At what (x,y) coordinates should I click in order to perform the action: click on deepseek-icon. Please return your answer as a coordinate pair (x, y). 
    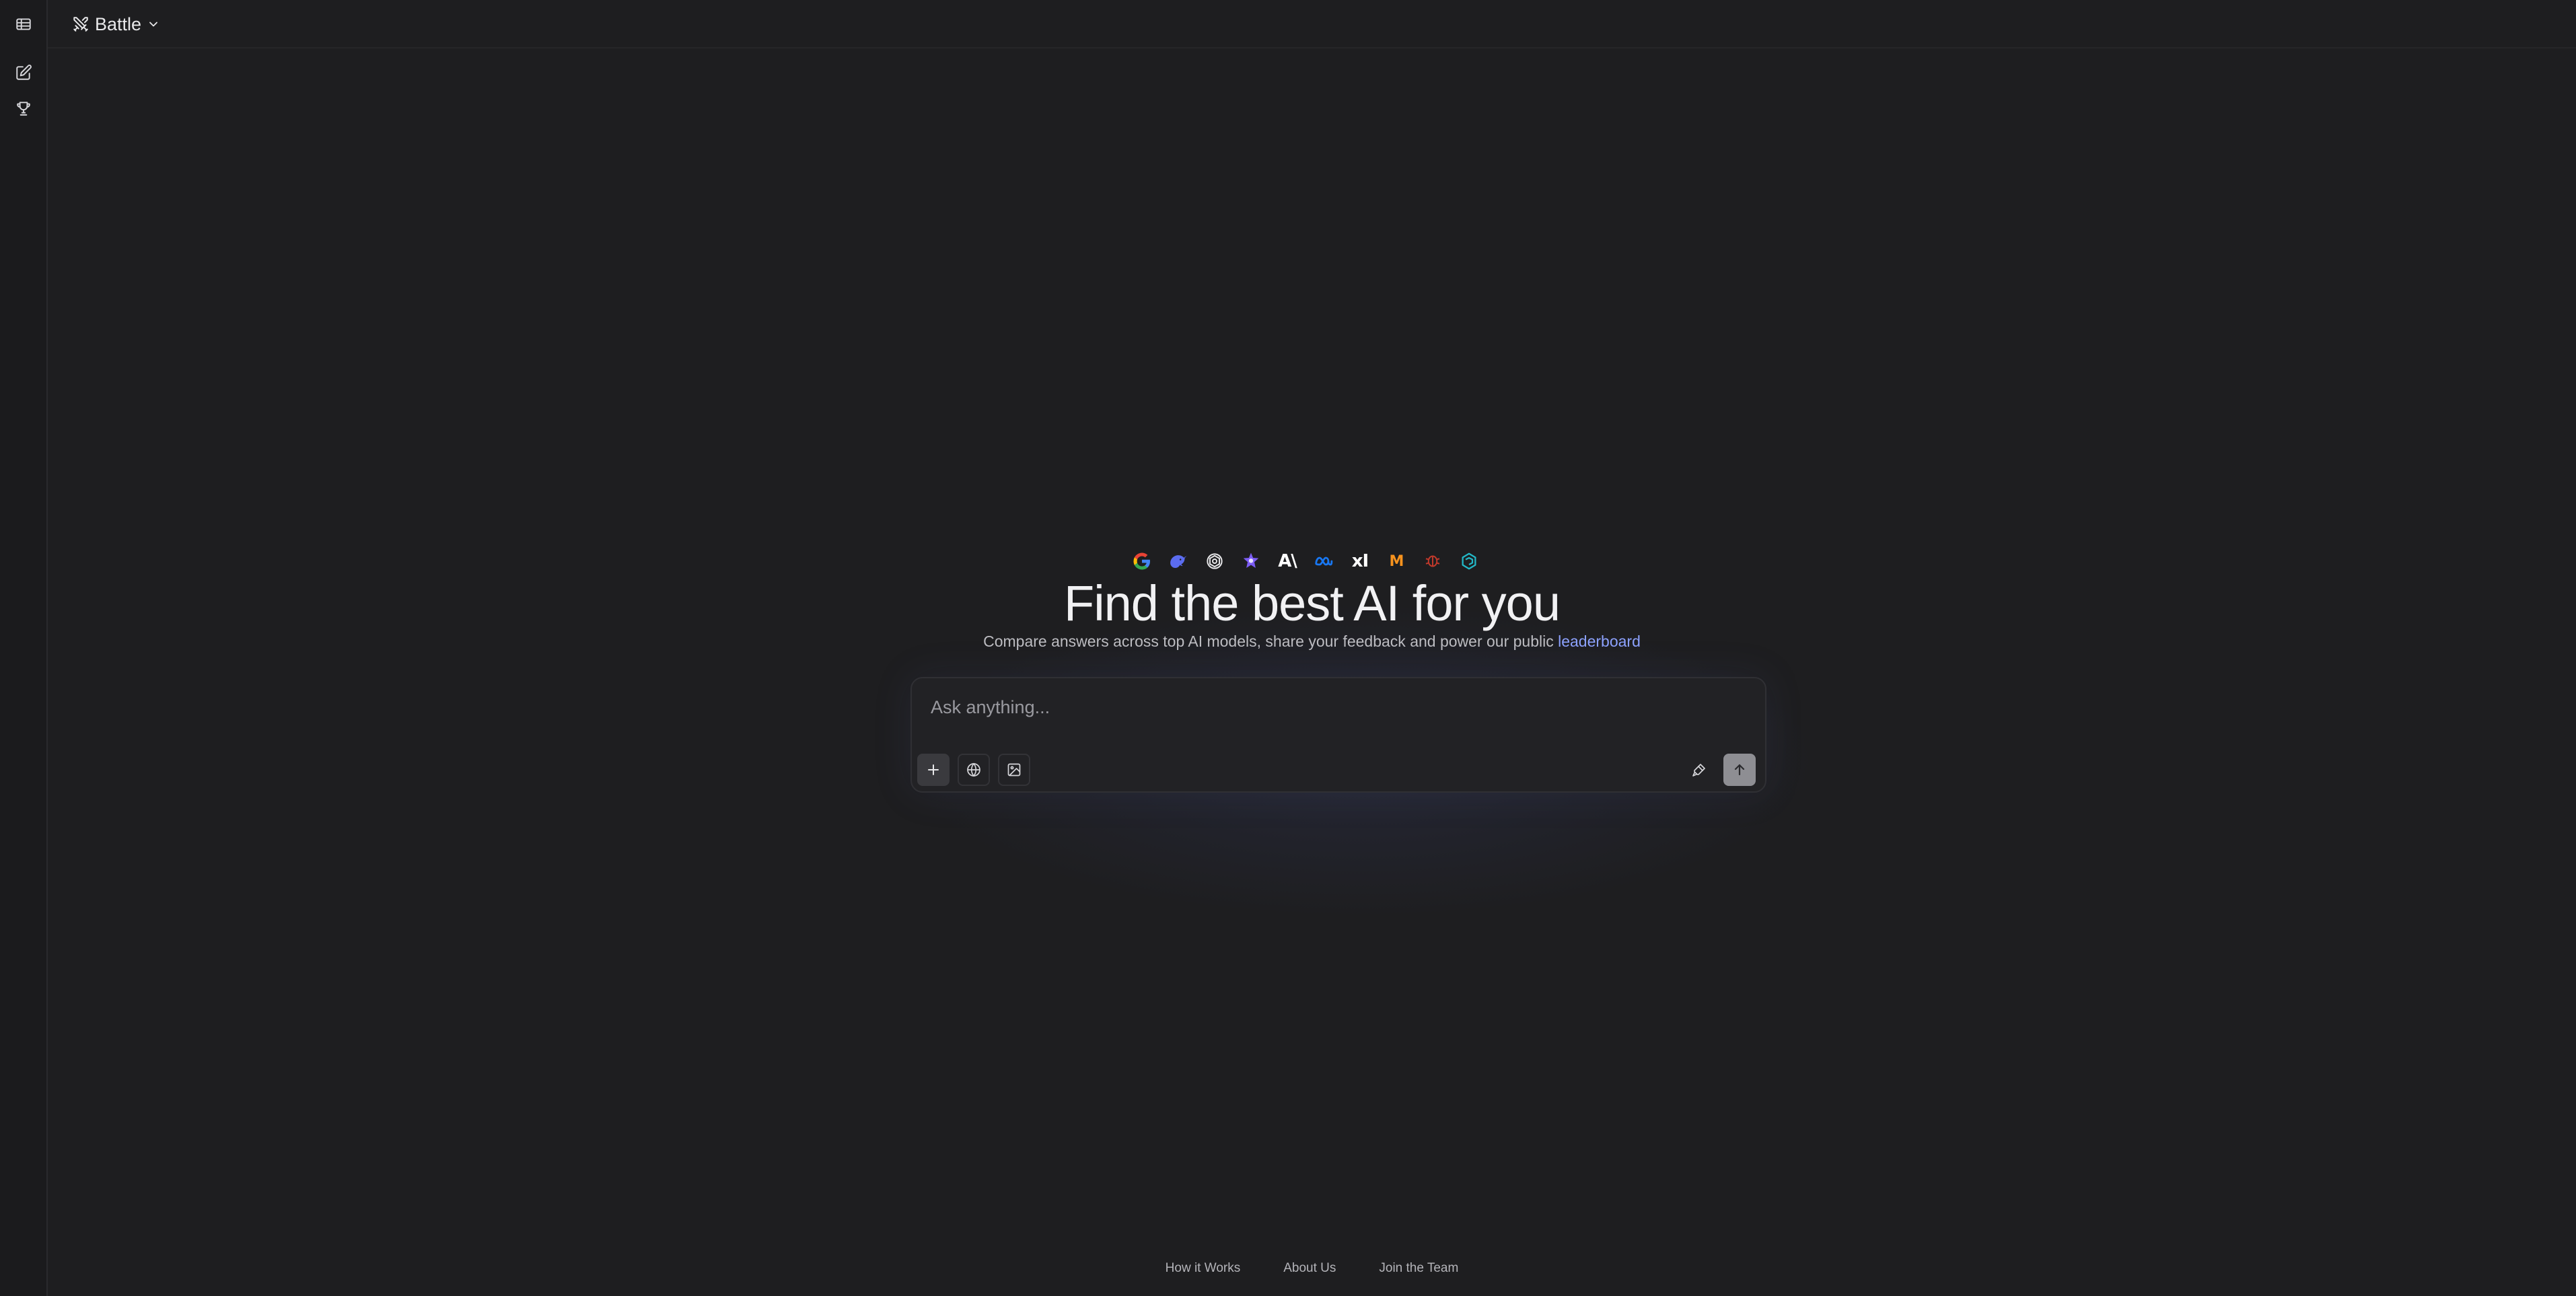
    Looking at the image, I should click on (1178, 561).